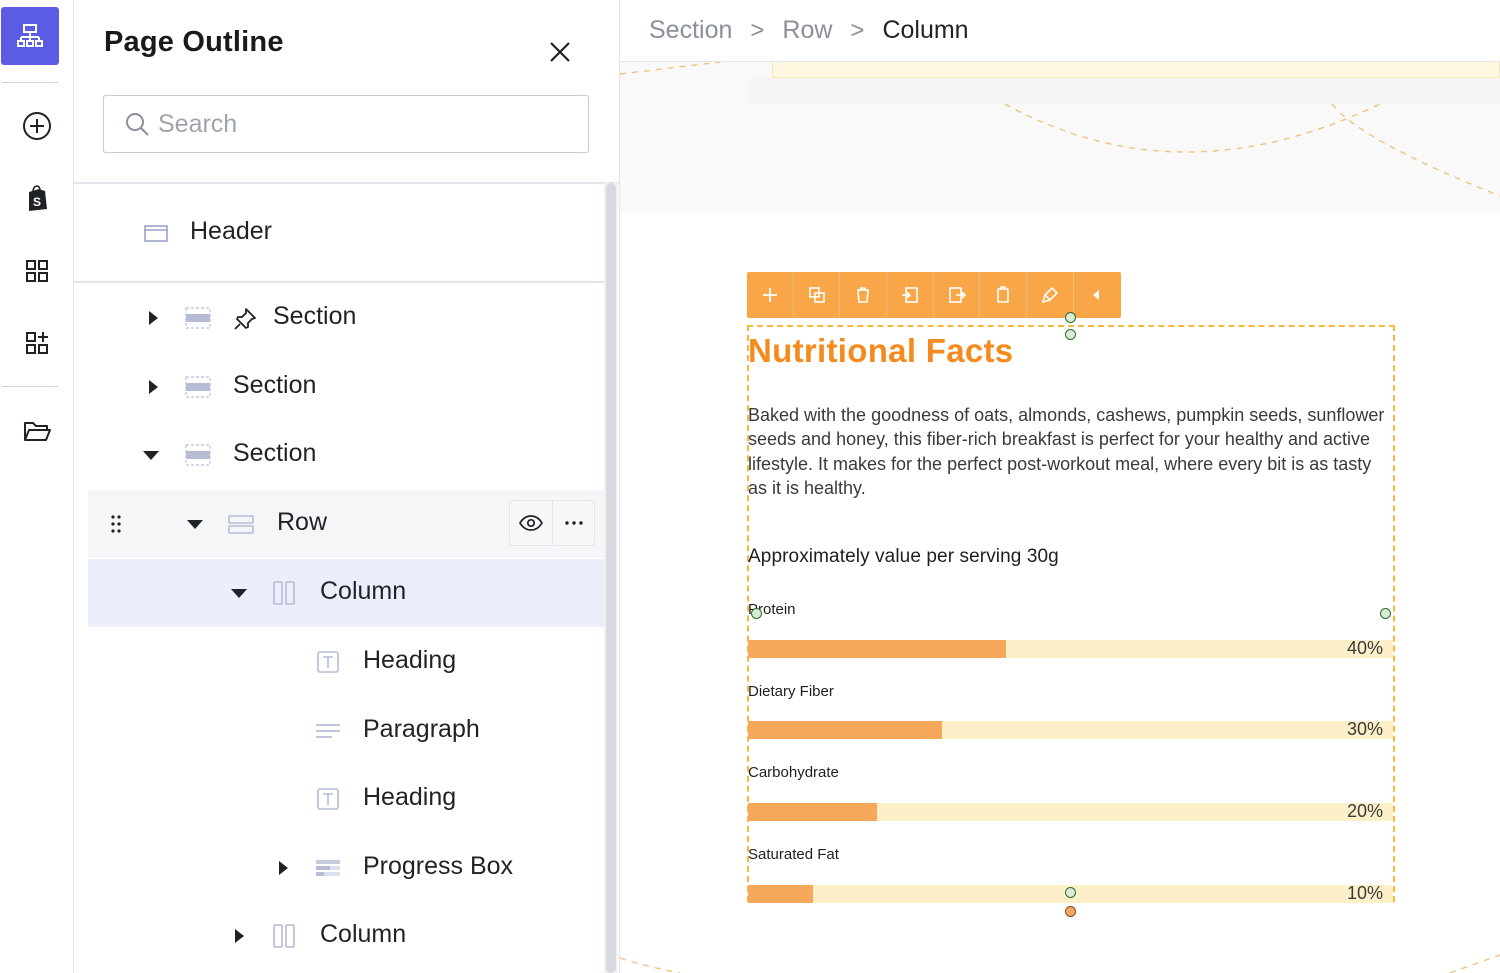  Describe the element at coordinates (1050, 295) in the screenshot. I see `style-button` at that location.